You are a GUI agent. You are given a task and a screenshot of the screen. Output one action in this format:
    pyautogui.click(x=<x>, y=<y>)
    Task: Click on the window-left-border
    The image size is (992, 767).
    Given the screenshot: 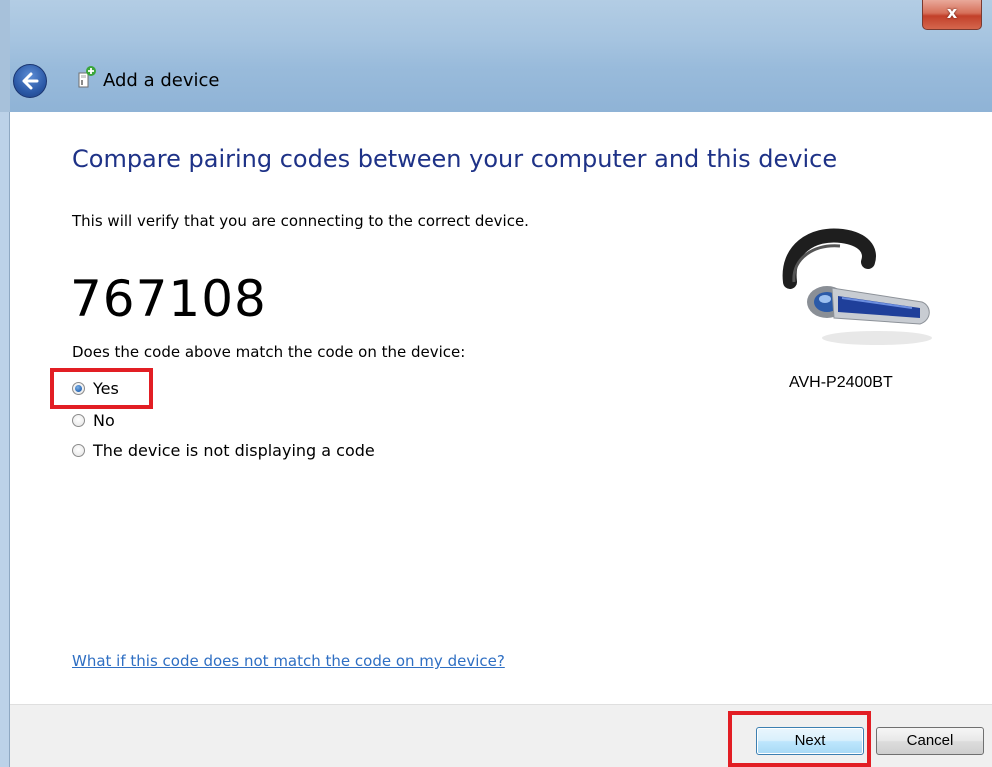 What is the action you would take?
    pyautogui.click(x=5, y=439)
    